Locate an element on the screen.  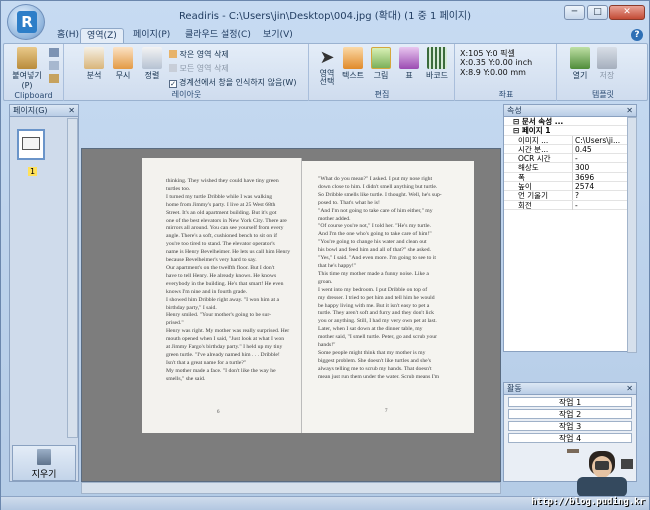
left-page-line: because Bevelheimer's very hard to say. is located at coordinates (211, 260).